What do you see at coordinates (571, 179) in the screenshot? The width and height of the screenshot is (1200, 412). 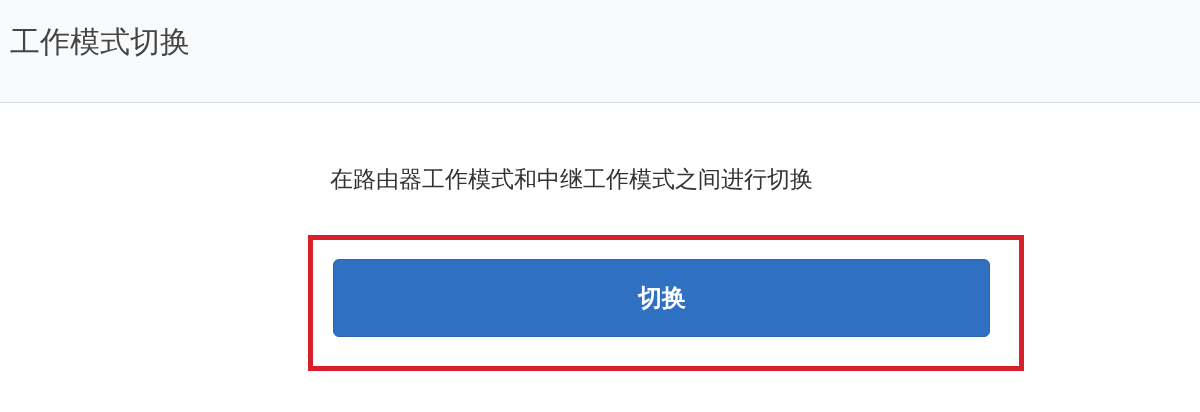 I see `description-text: 在路由器工作模式和中继工作模式之间进行切换` at bounding box center [571, 179].